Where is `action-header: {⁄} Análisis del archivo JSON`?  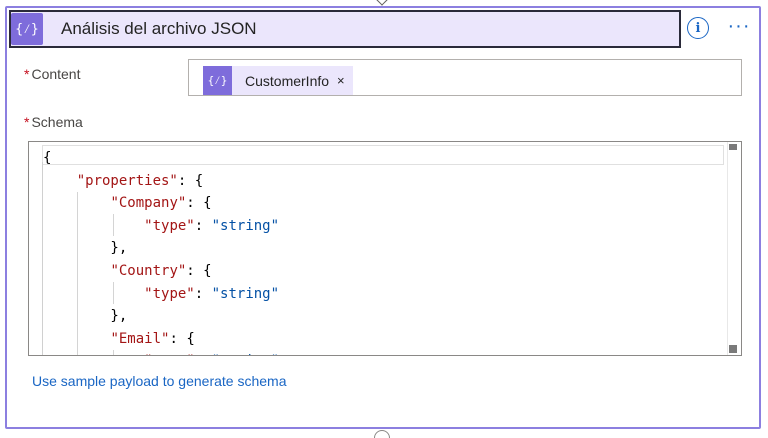 action-header: {⁄} Análisis del archivo JSON is located at coordinates (345, 29).